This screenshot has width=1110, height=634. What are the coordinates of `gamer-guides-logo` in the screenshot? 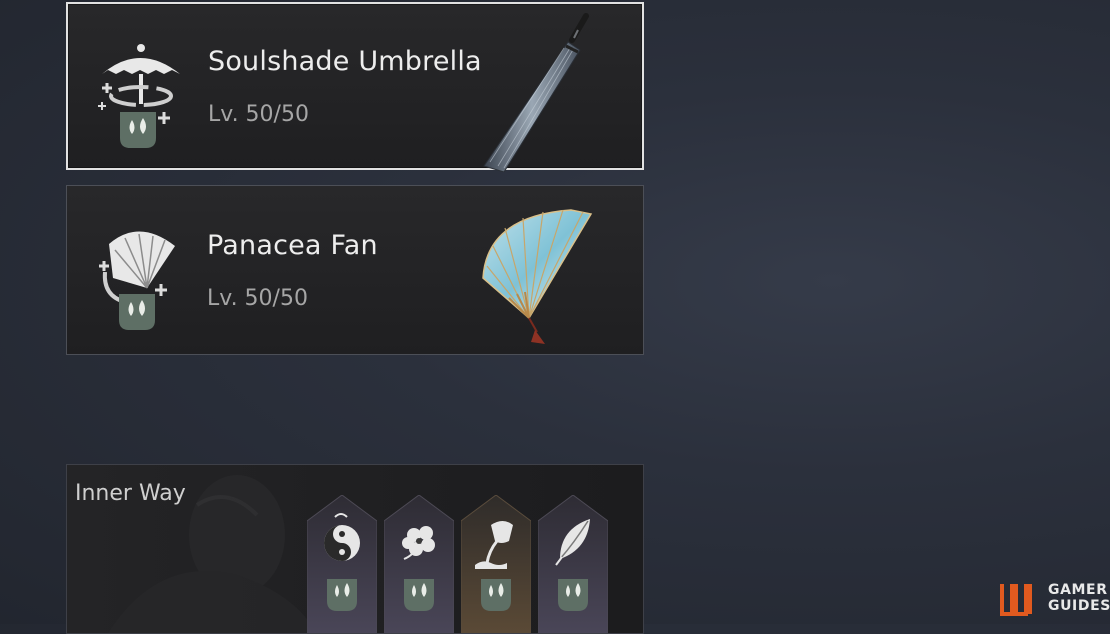 It's located at (1016, 600).